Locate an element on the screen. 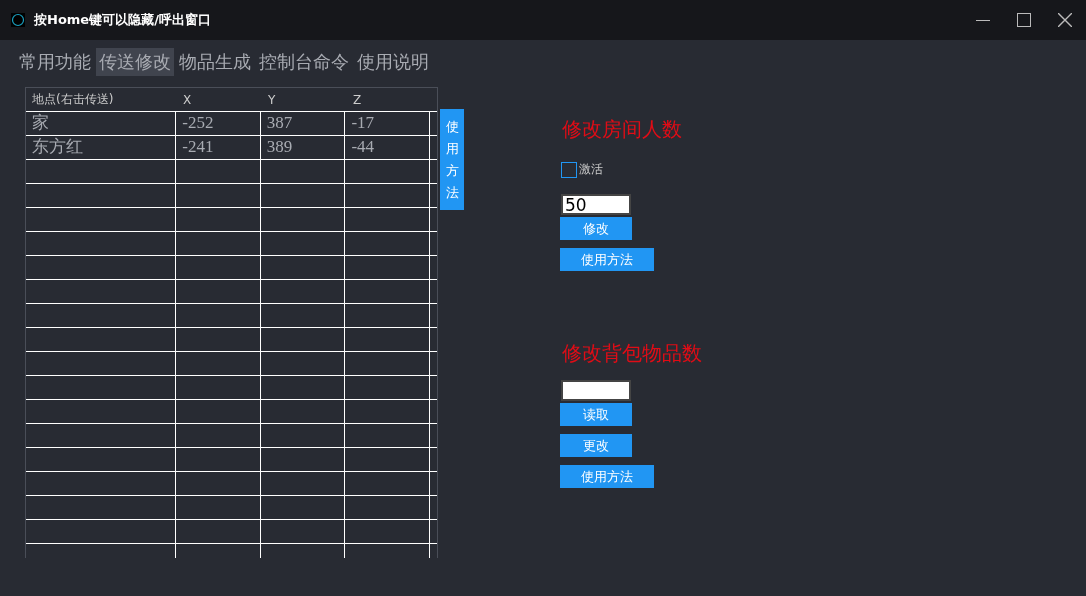 The image size is (1086, 596). column-header: Z is located at coordinates (357, 99).